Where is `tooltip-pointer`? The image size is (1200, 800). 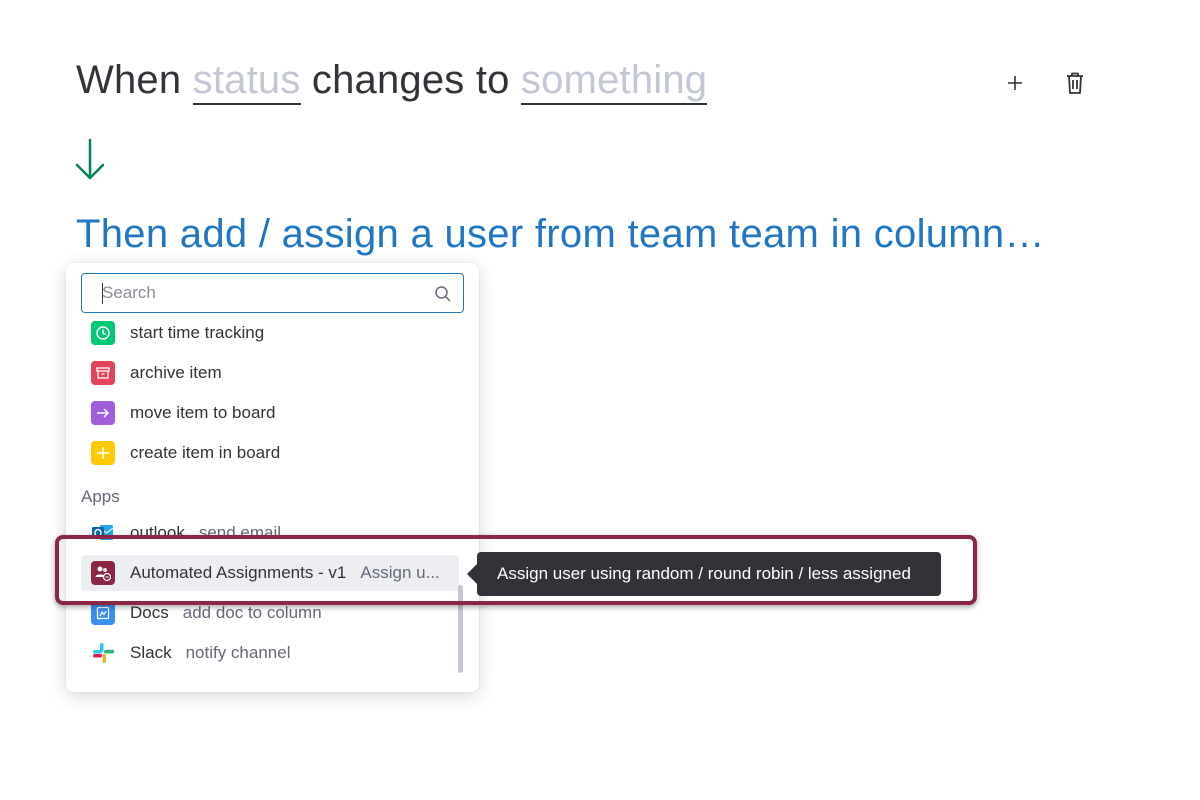
tooltip-pointer is located at coordinates (472, 574).